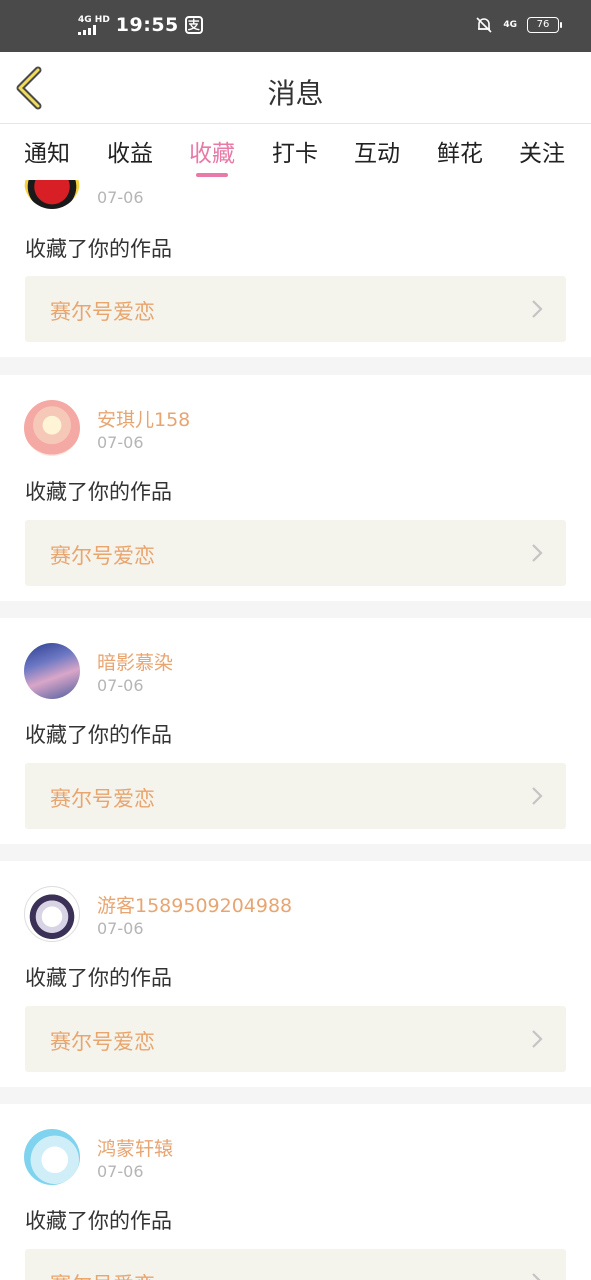 The height and width of the screenshot is (1280, 591). I want to click on page-title: 消息, so click(295, 93).